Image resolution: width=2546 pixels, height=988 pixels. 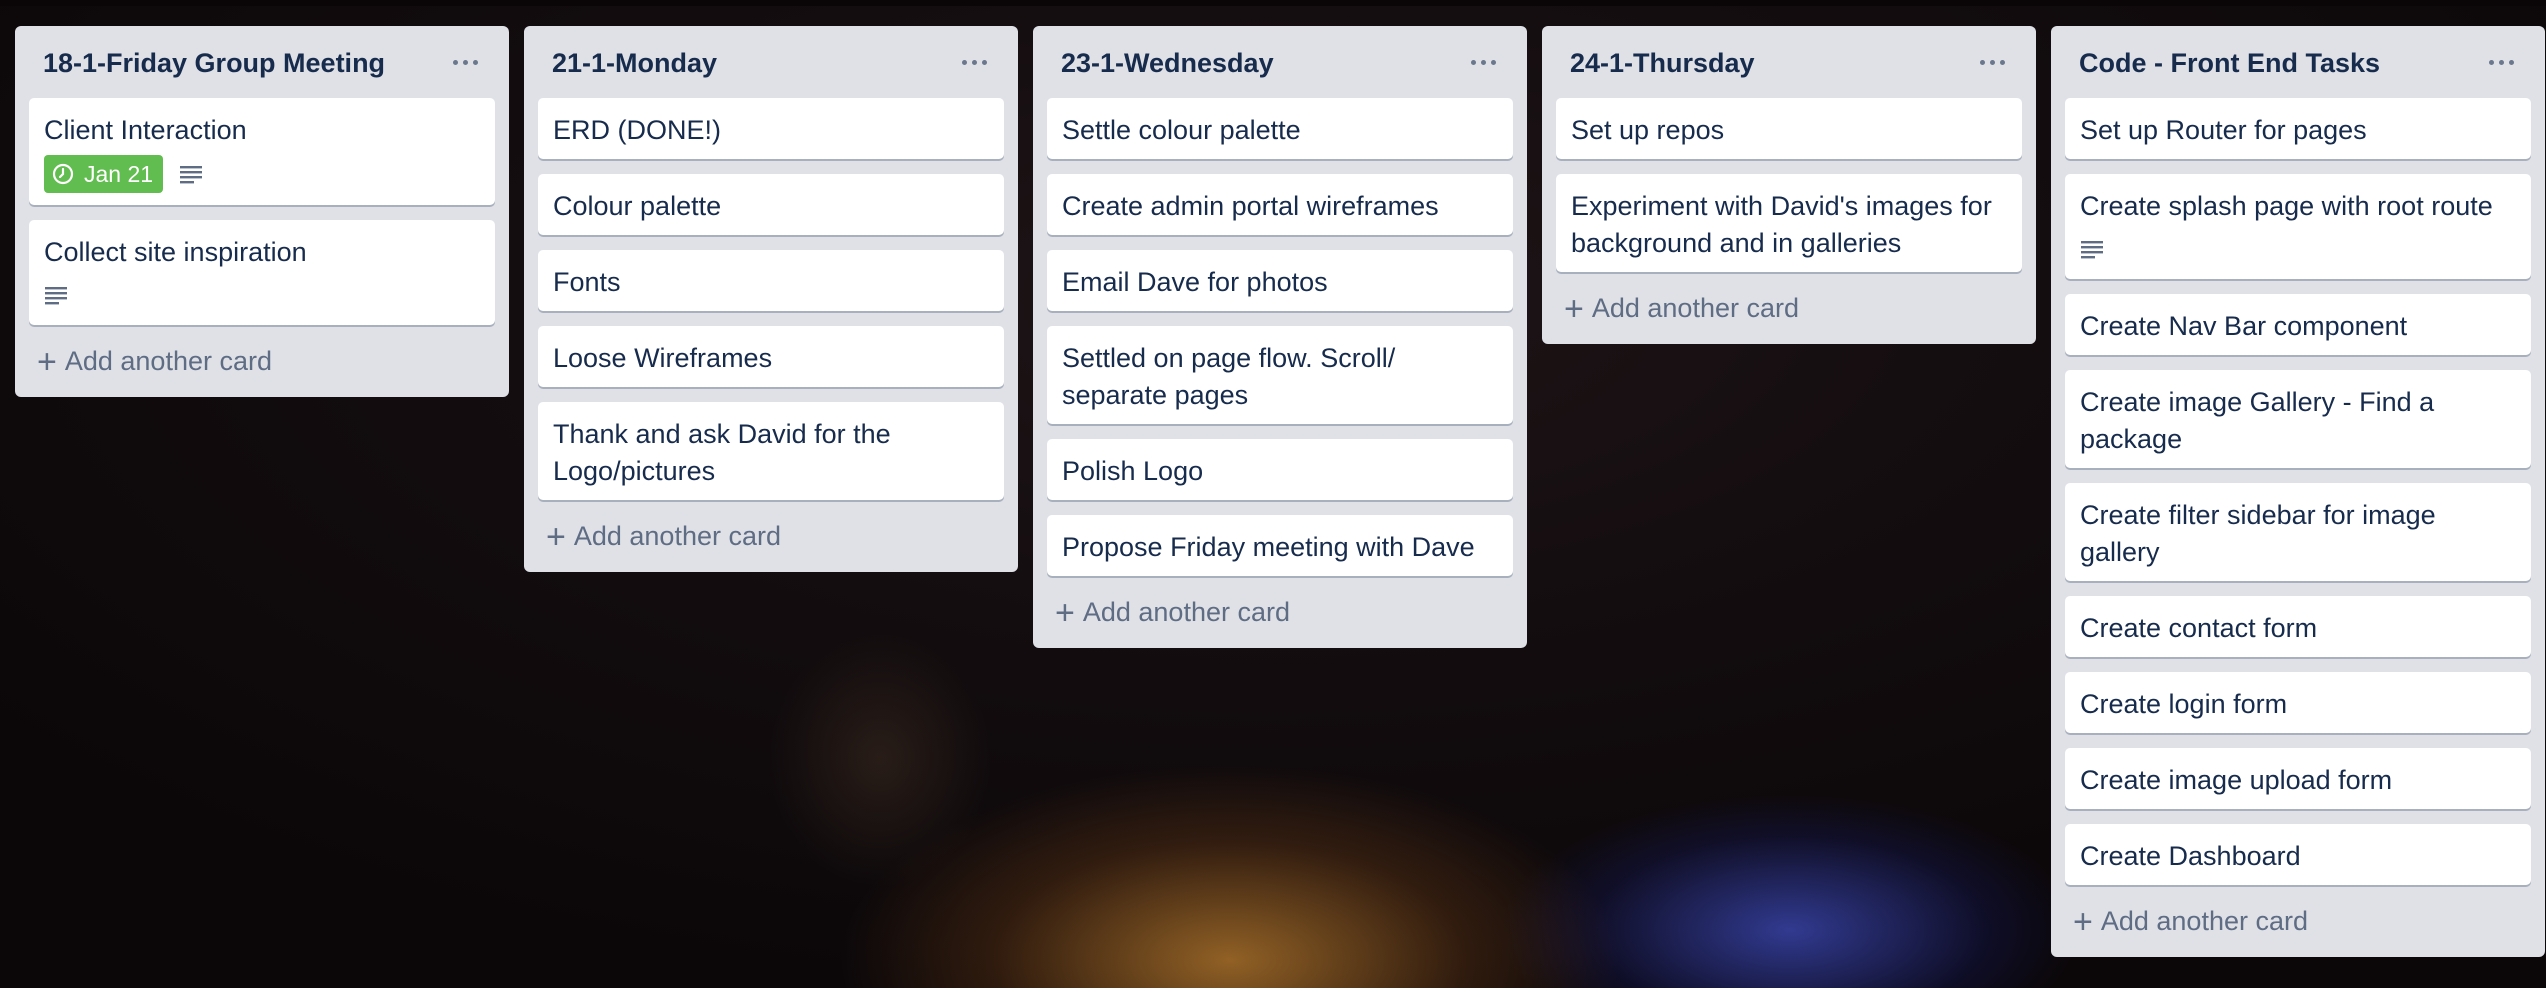 I want to click on card: Create Dashboard, so click(x=2298, y=854).